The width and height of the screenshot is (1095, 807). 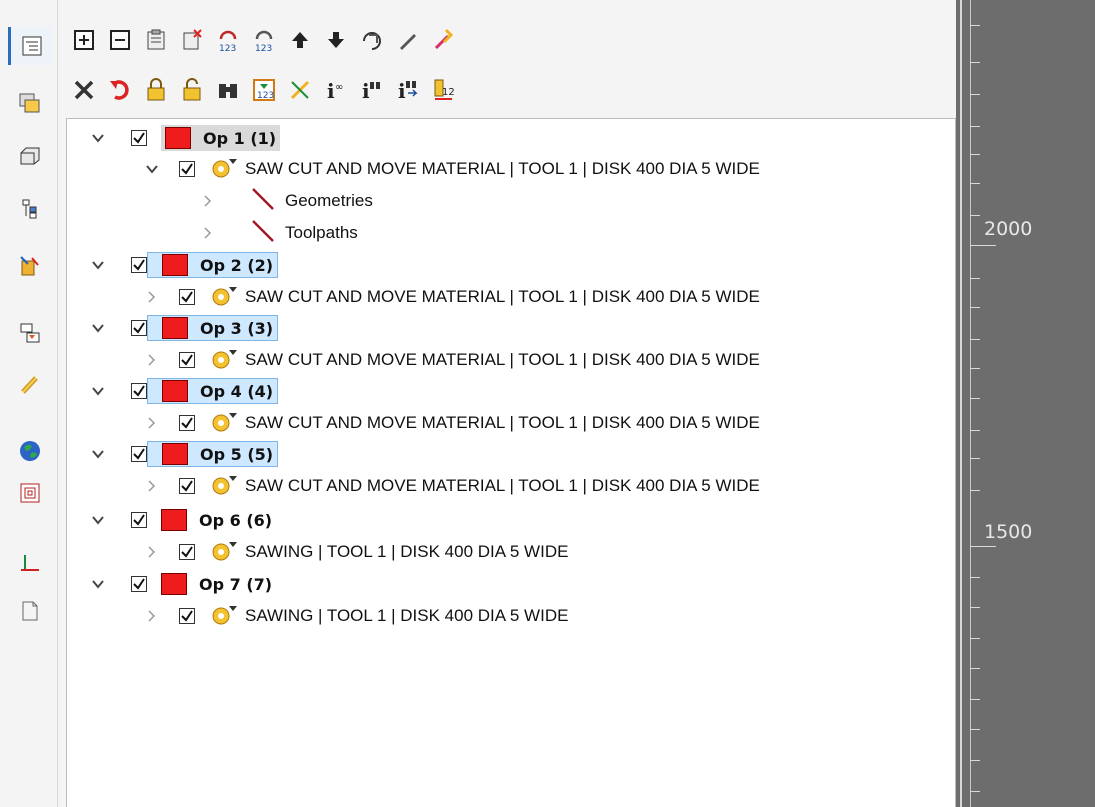 I want to click on op-3-checkbox, so click(x=139, y=328).